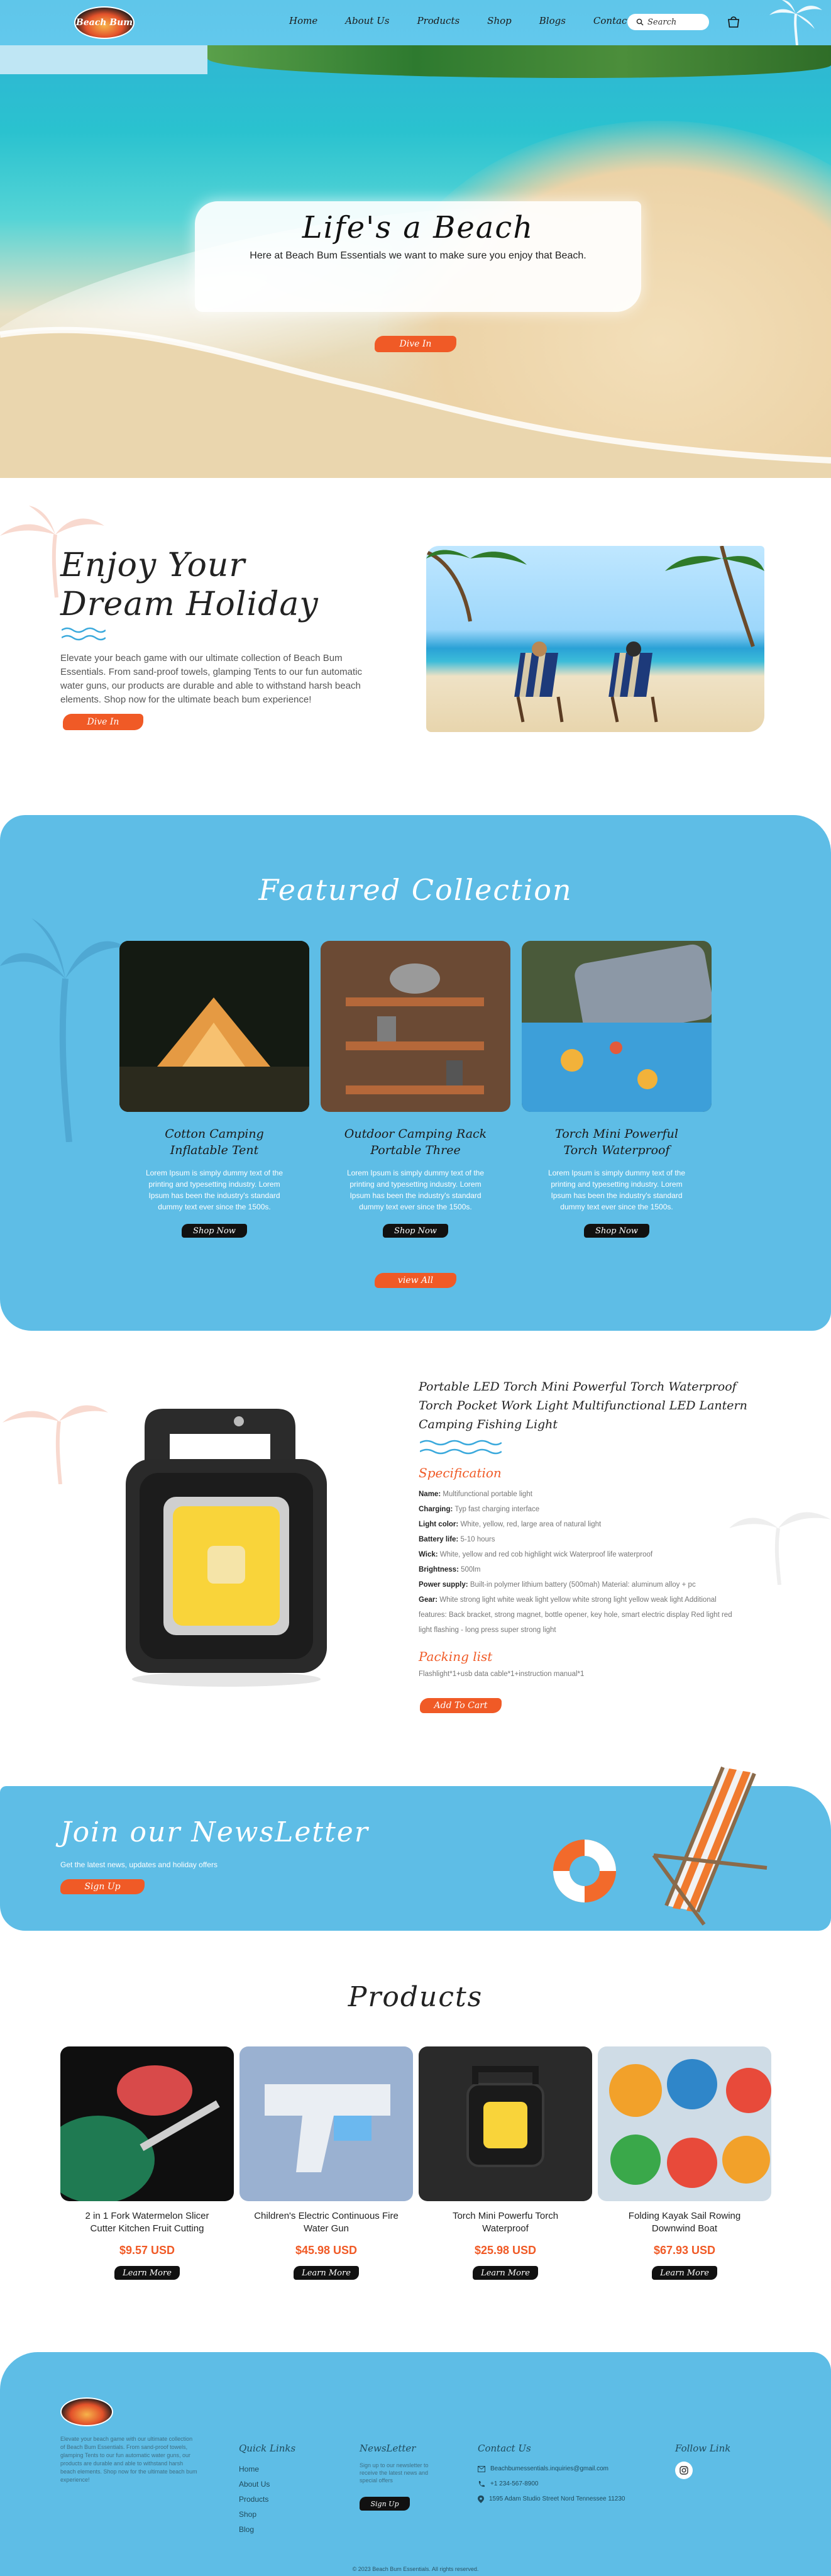  Describe the element at coordinates (103, 722) in the screenshot. I see `holiday-dive-in-button: Dive In` at that location.